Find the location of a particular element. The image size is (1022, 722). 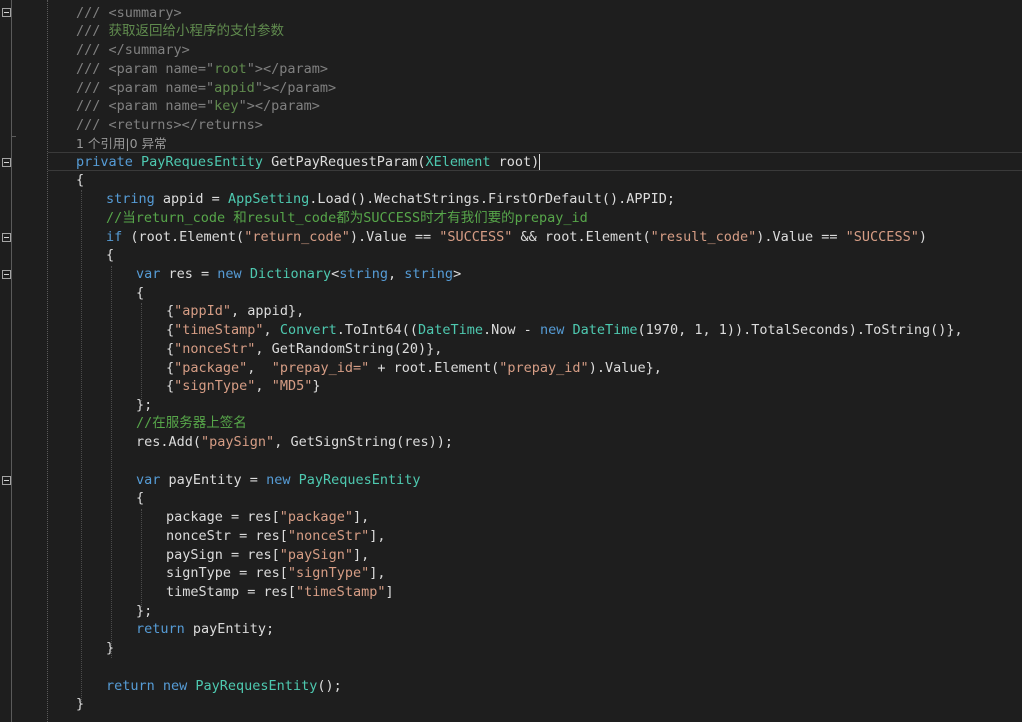

code-token: return is located at coordinates (164, 629).